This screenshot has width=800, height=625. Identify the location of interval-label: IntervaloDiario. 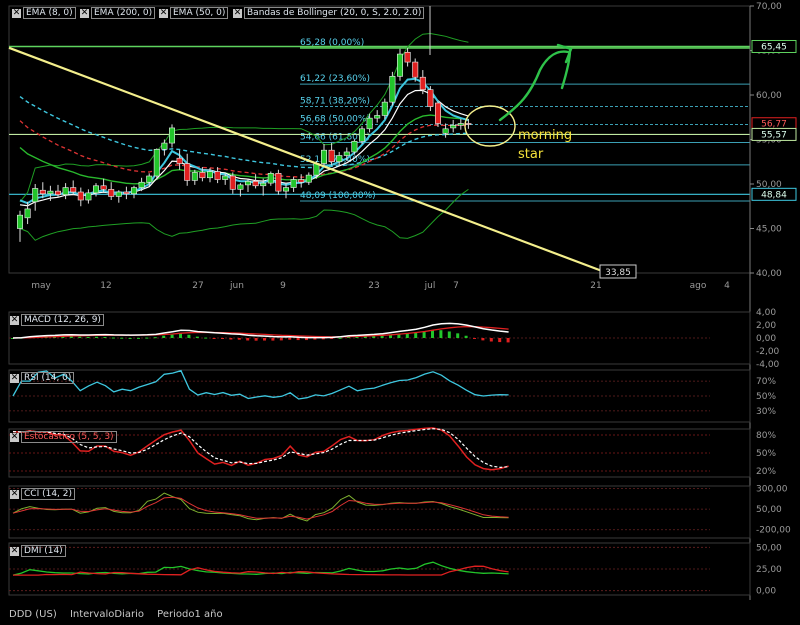
(107, 614).